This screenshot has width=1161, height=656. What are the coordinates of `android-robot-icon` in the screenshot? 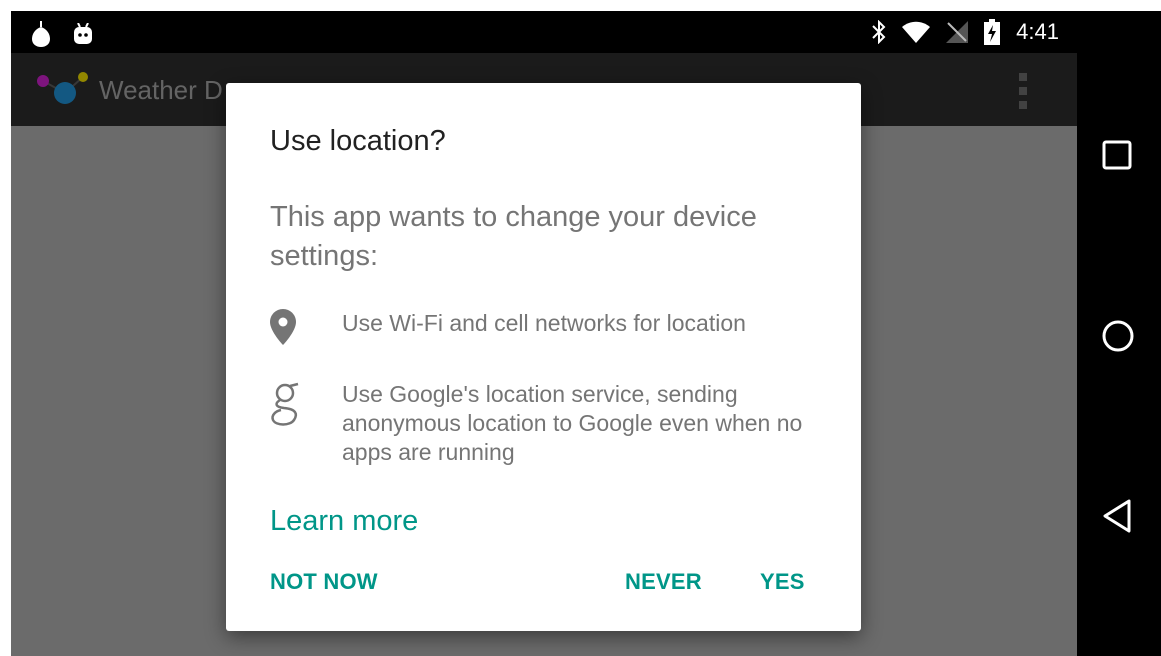 It's located at (83, 34).